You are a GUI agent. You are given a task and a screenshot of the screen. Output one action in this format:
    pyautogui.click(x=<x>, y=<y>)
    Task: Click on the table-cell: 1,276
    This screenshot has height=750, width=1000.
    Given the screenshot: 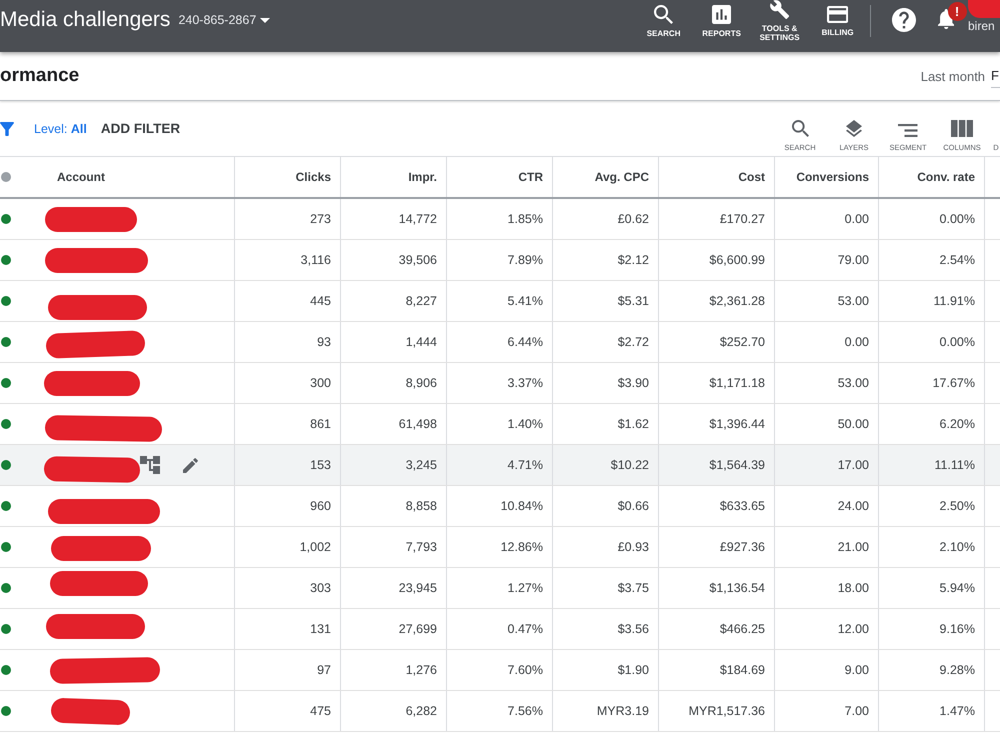 What is the action you would take?
    pyautogui.click(x=393, y=670)
    